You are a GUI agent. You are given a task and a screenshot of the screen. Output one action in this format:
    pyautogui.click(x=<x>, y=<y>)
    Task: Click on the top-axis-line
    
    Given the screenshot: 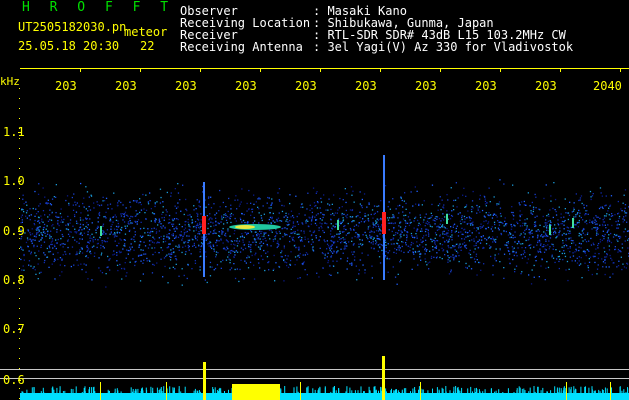 What is the action you would take?
    pyautogui.click(x=324, y=68)
    